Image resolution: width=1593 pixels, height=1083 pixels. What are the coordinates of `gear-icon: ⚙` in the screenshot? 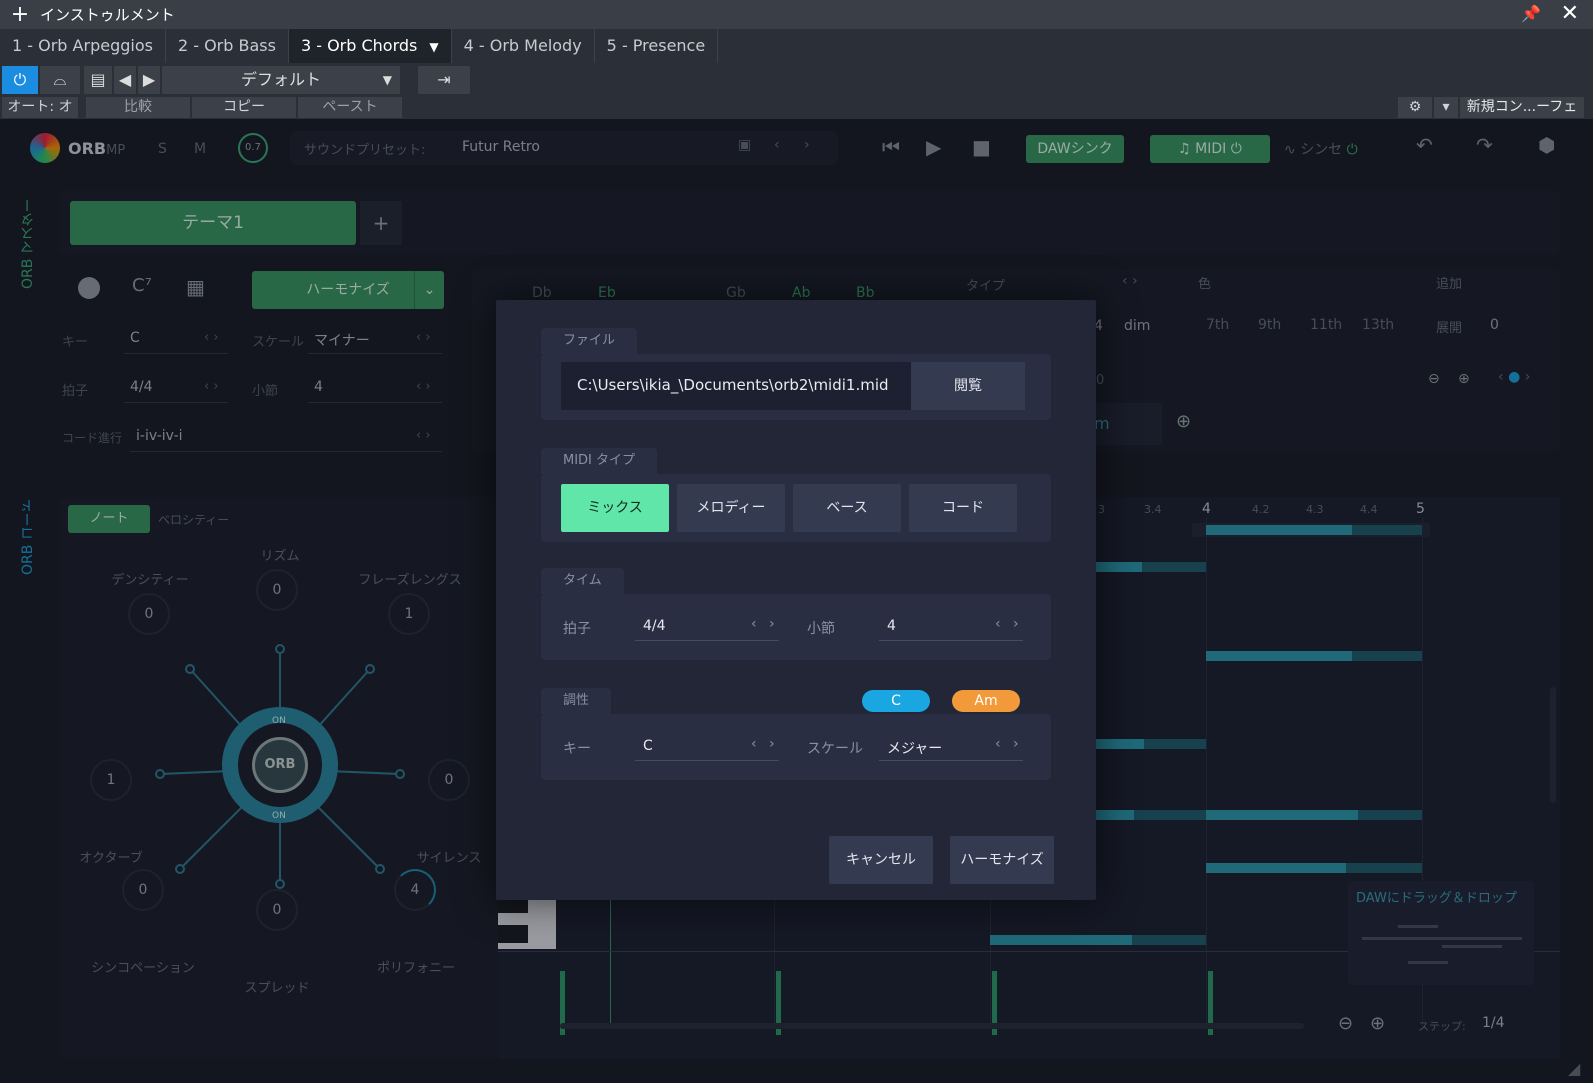 It's located at (1415, 107).